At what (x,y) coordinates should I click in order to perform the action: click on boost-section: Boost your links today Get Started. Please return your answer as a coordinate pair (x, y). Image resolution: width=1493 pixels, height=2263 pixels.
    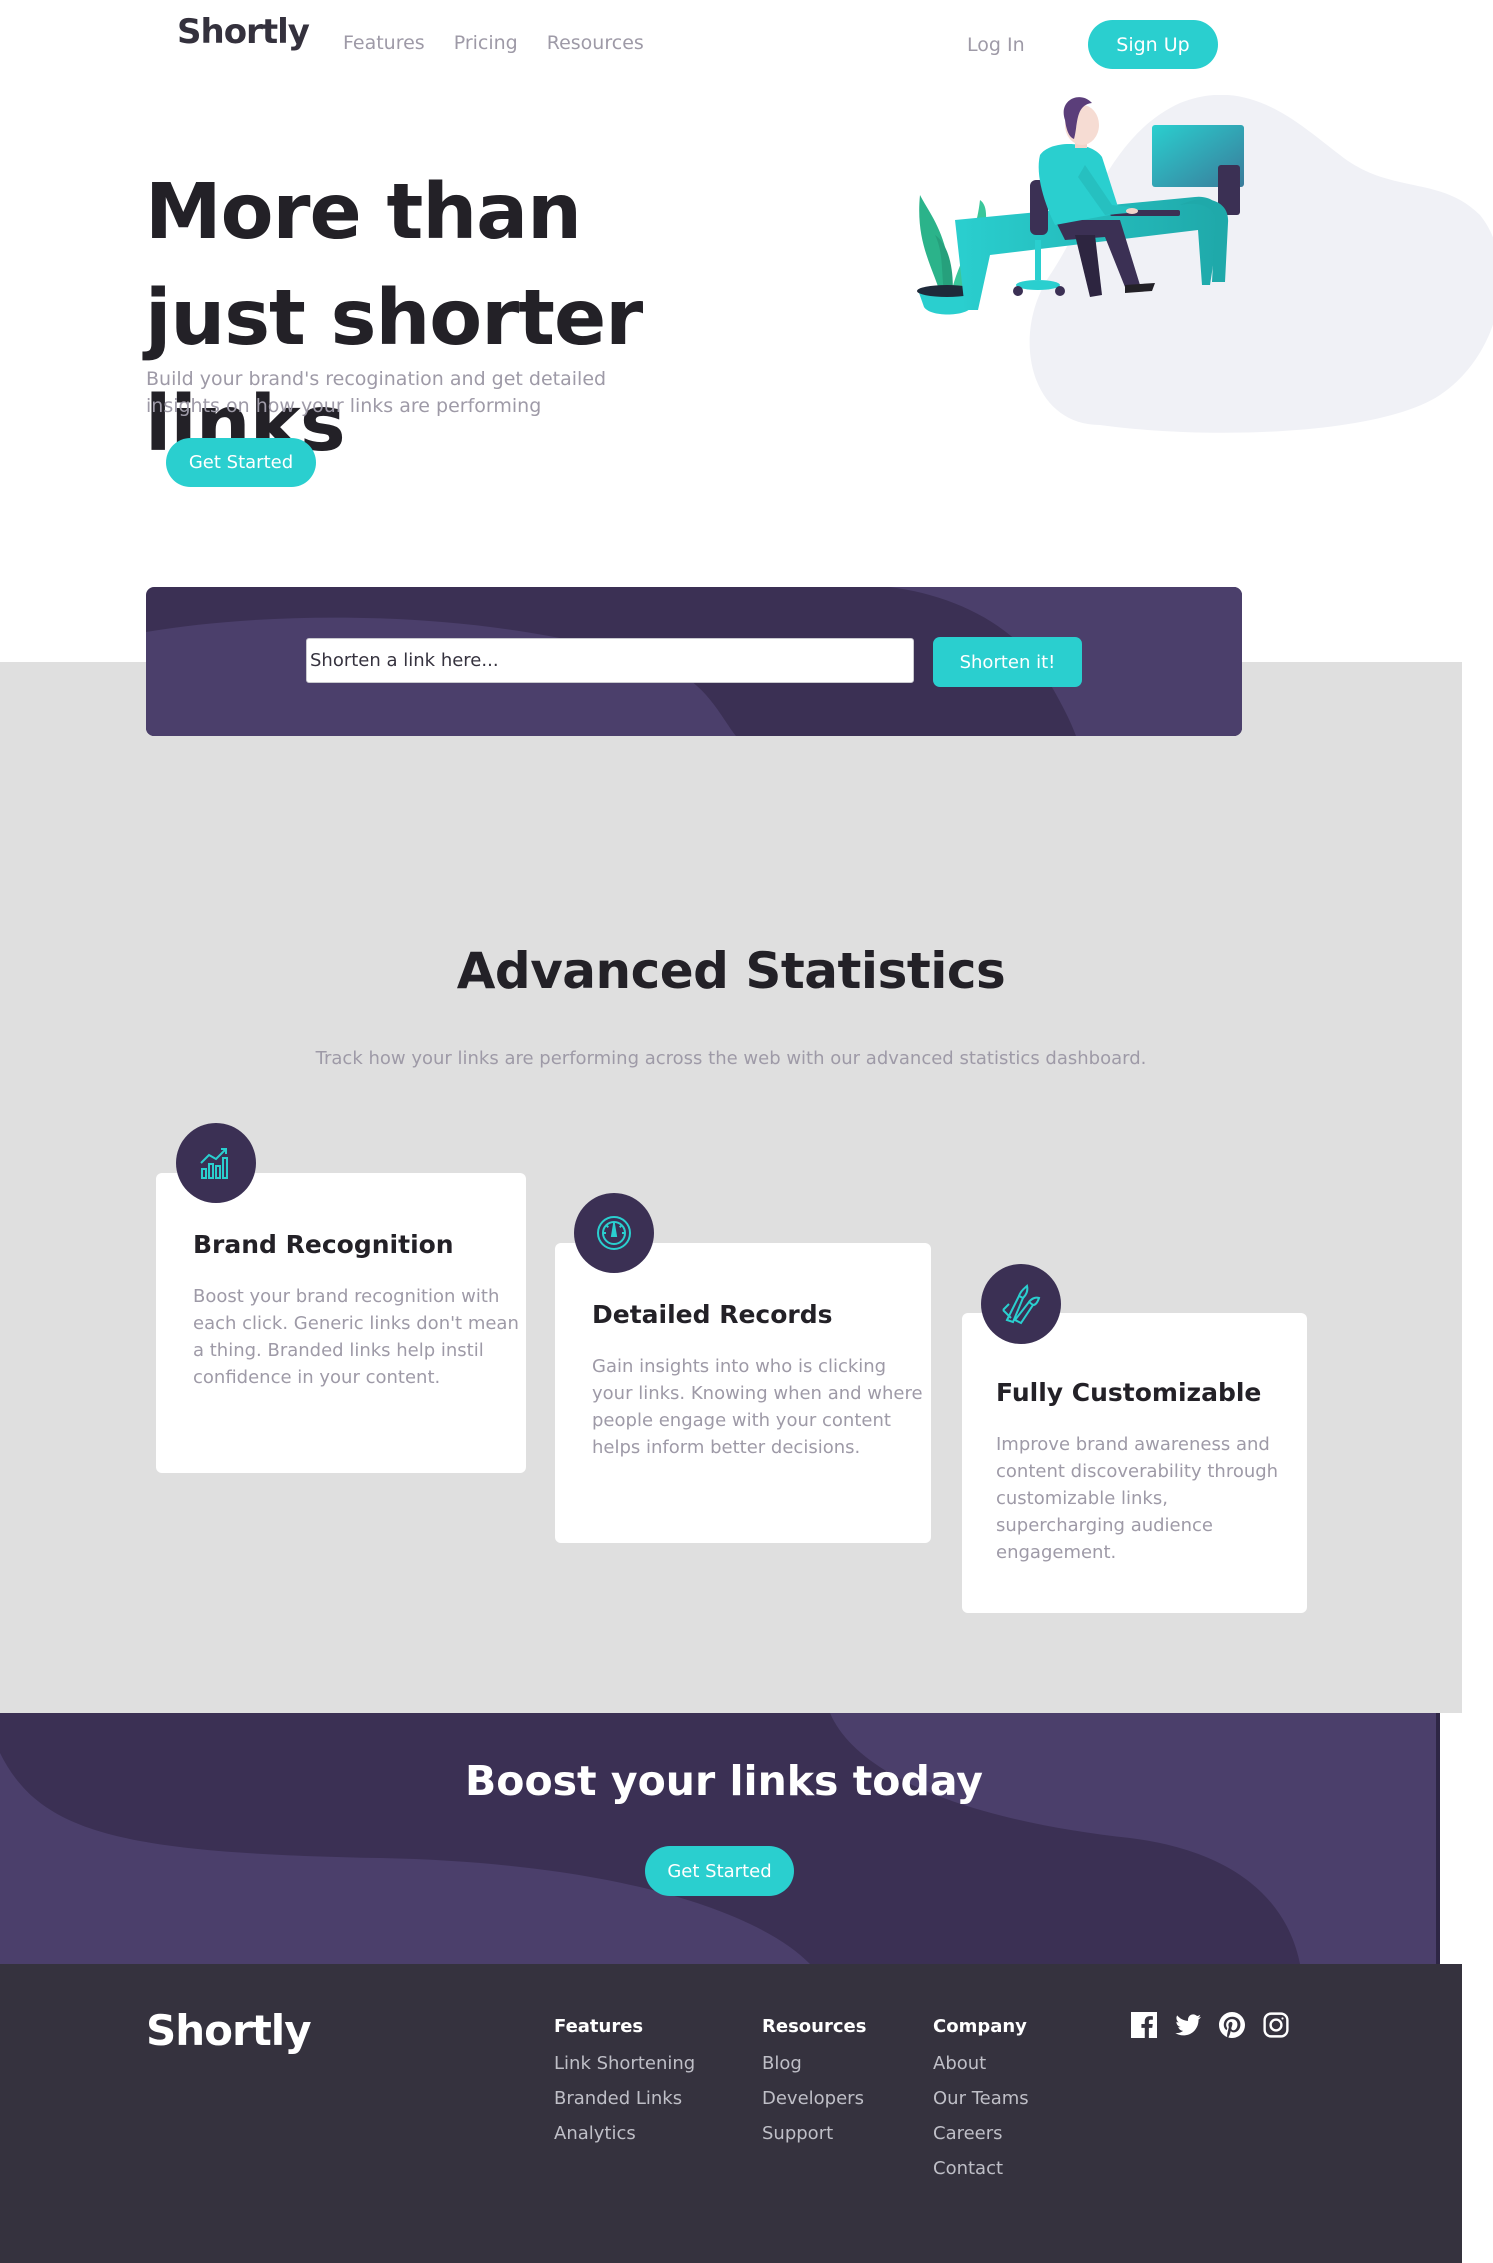
    Looking at the image, I should click on (720, 1838).